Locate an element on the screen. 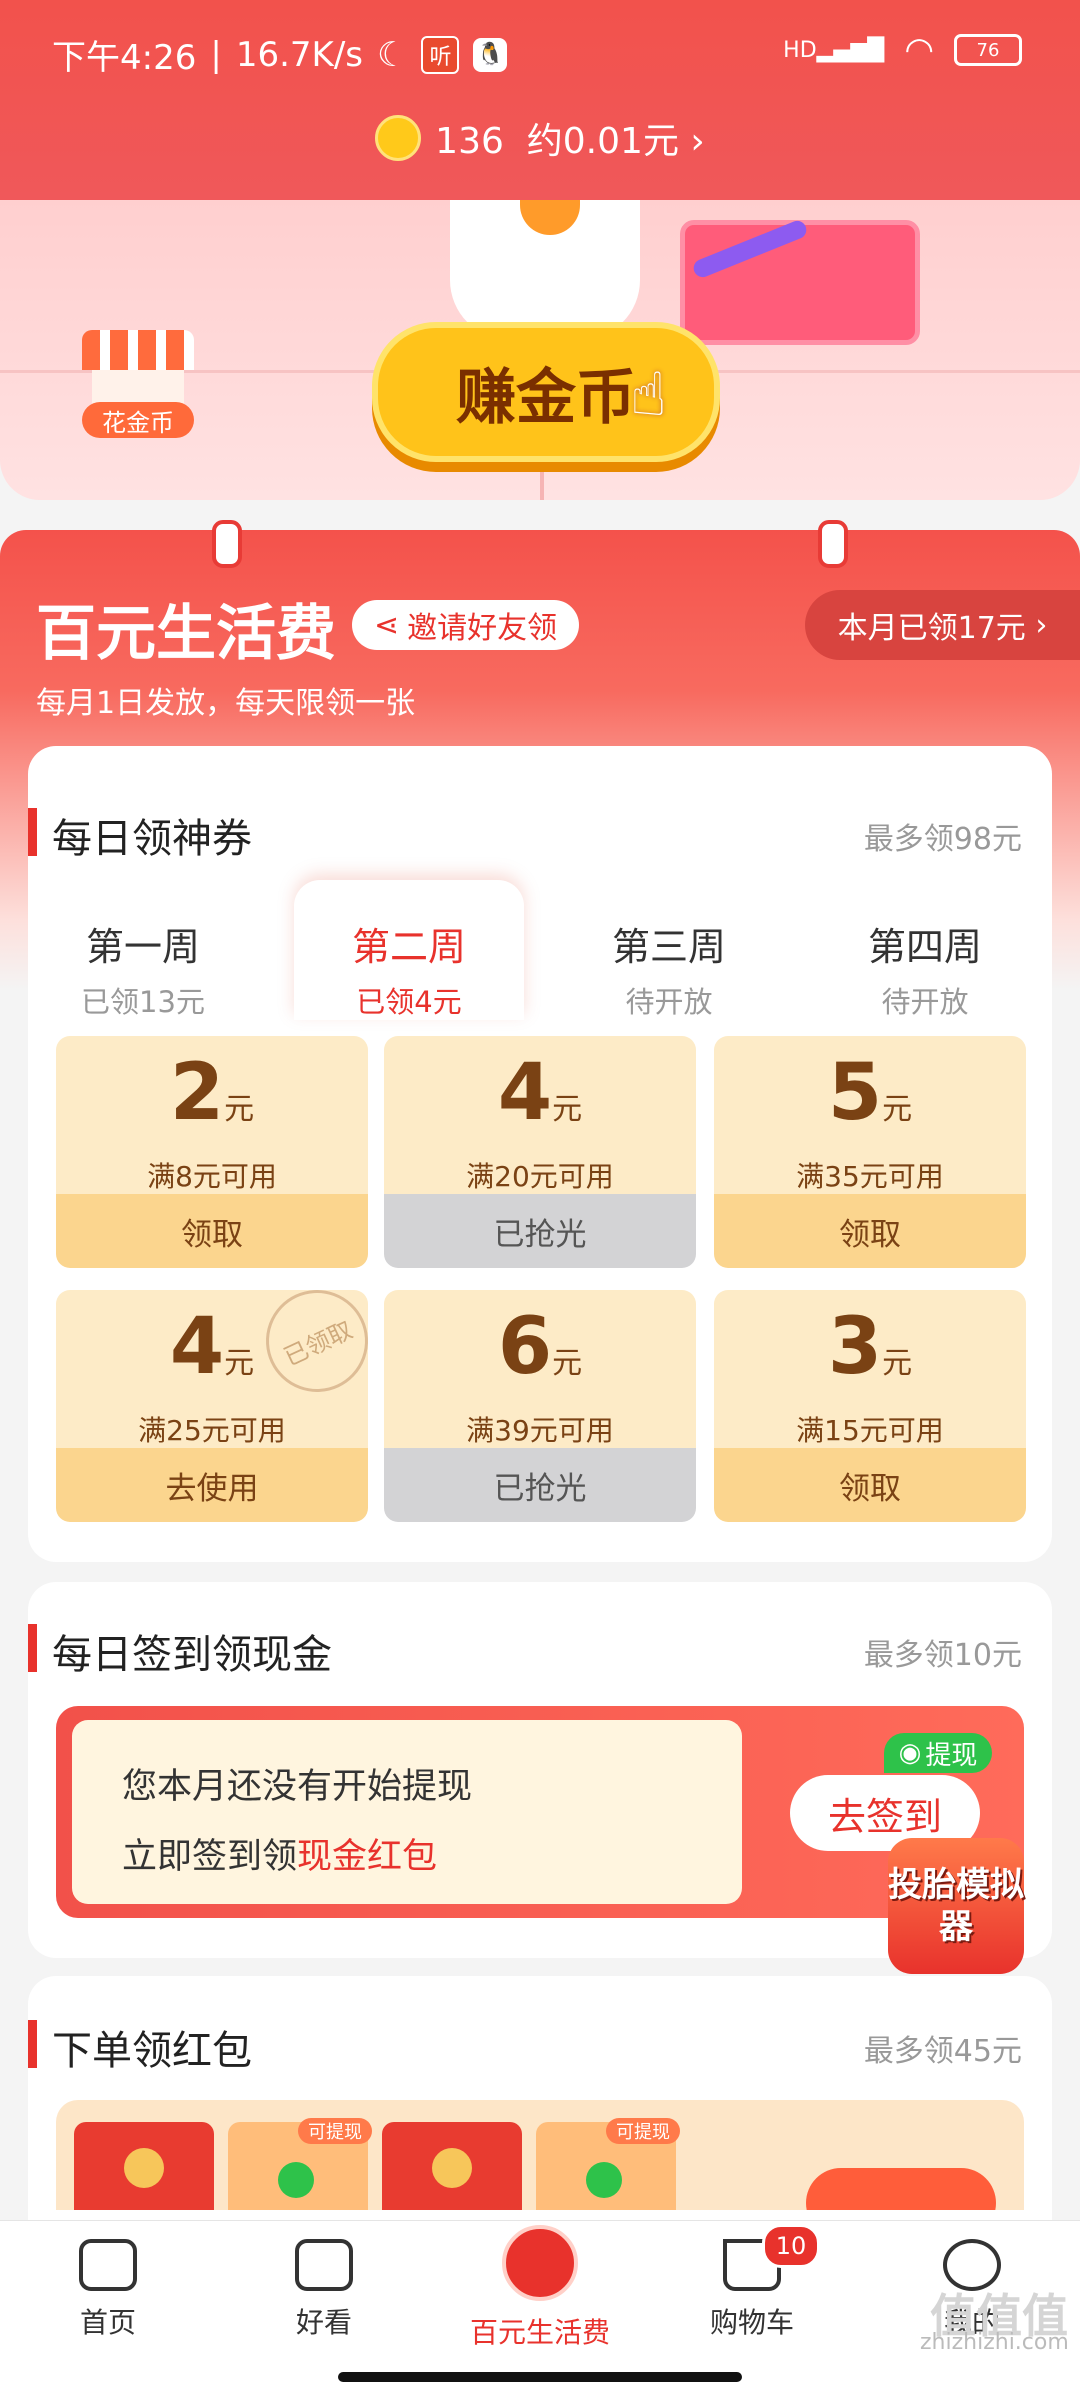 The image size is (1080, 2401). status-net-speed: 16.7K/s is located at coordinates (299, 54).